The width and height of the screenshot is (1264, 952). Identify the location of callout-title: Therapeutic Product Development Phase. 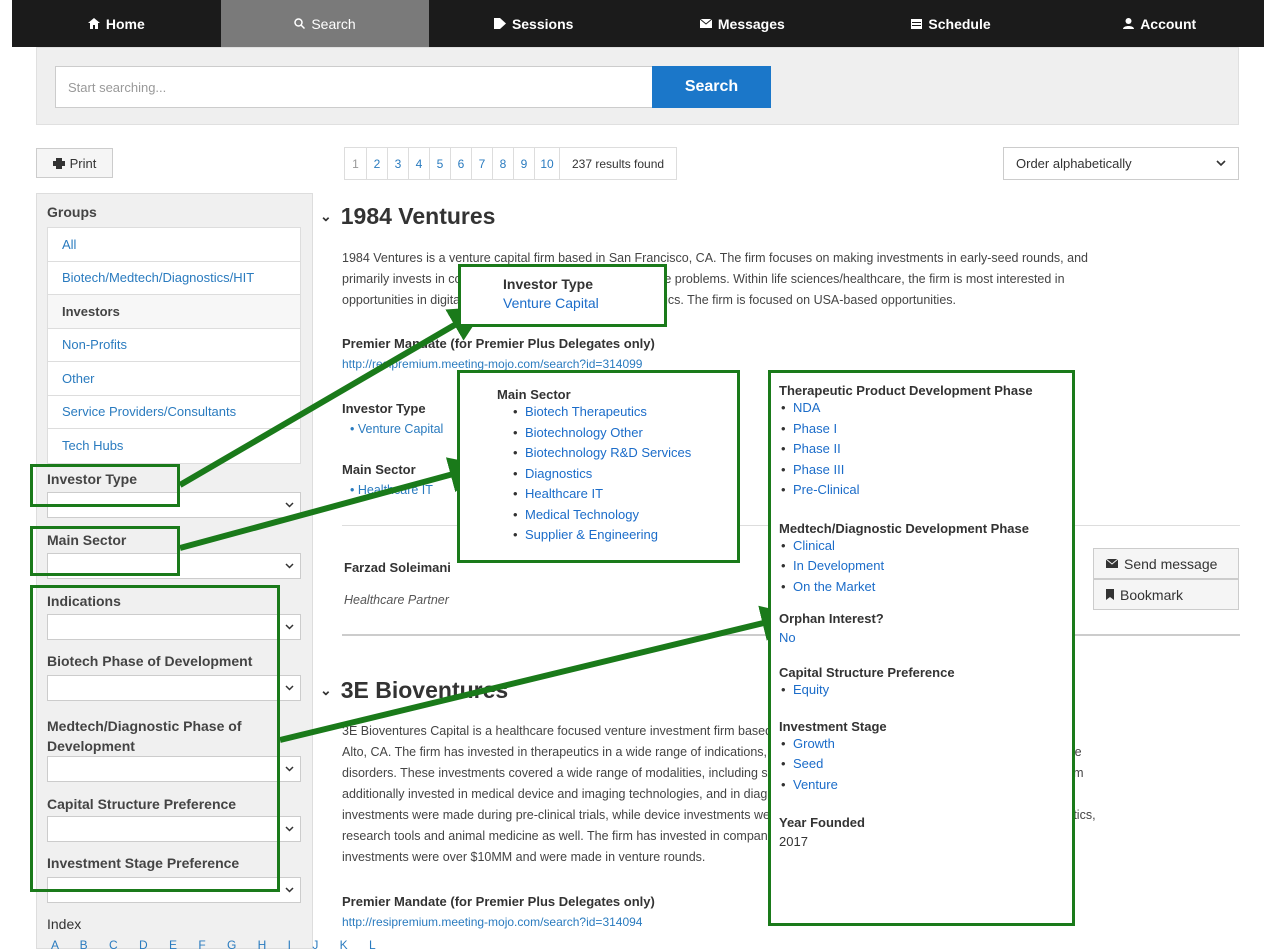
(906, 390).